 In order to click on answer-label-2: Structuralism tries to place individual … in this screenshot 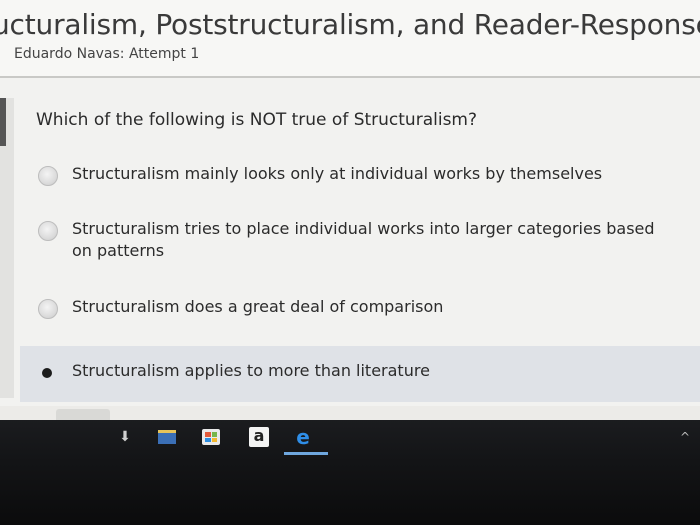, I will do `click(372, 240)`.